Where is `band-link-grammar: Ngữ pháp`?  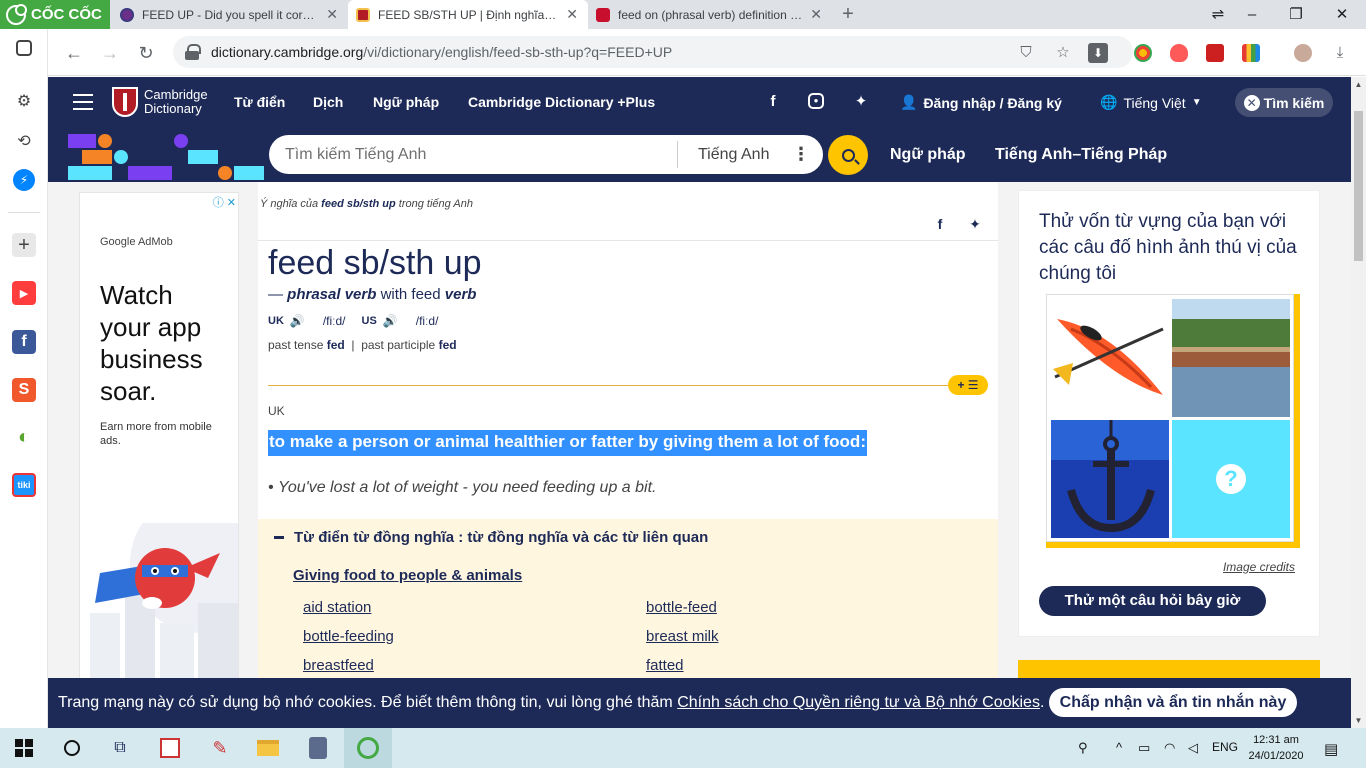 band-link-grammar: Ngữ pháp is located at coordinates (928, 155).